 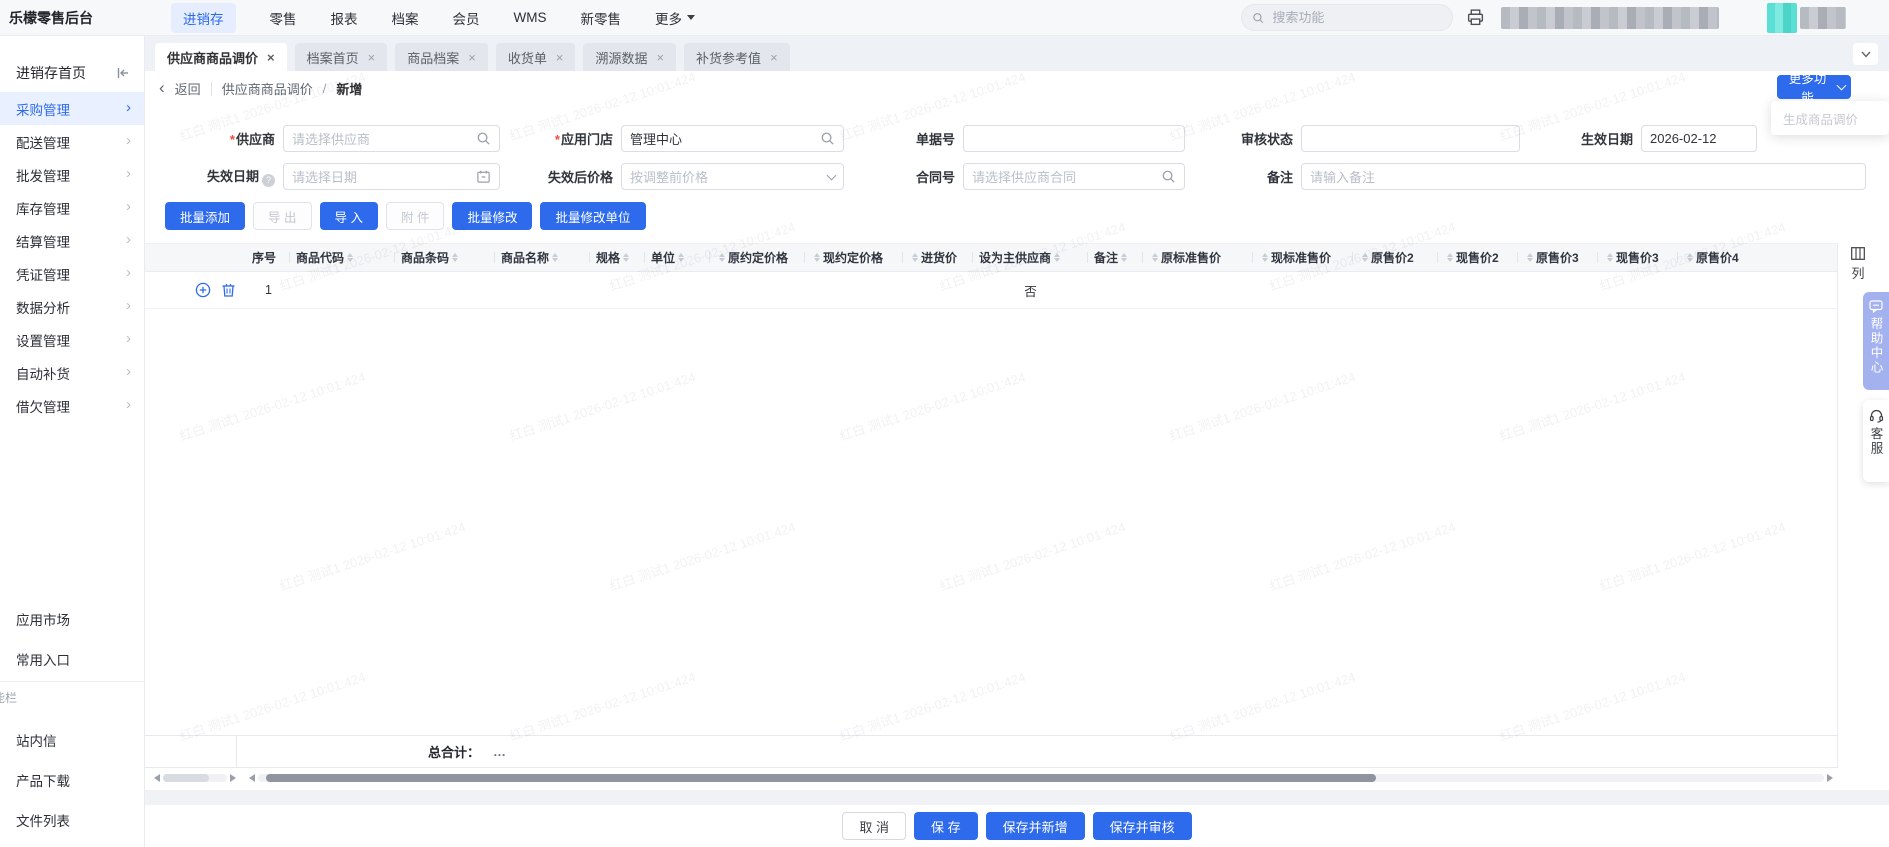 What do you see at coordinates (72, 141) in the screenshot?
I see `sidebar-item: 配送管理 ›` at bounding box center [72, 141].